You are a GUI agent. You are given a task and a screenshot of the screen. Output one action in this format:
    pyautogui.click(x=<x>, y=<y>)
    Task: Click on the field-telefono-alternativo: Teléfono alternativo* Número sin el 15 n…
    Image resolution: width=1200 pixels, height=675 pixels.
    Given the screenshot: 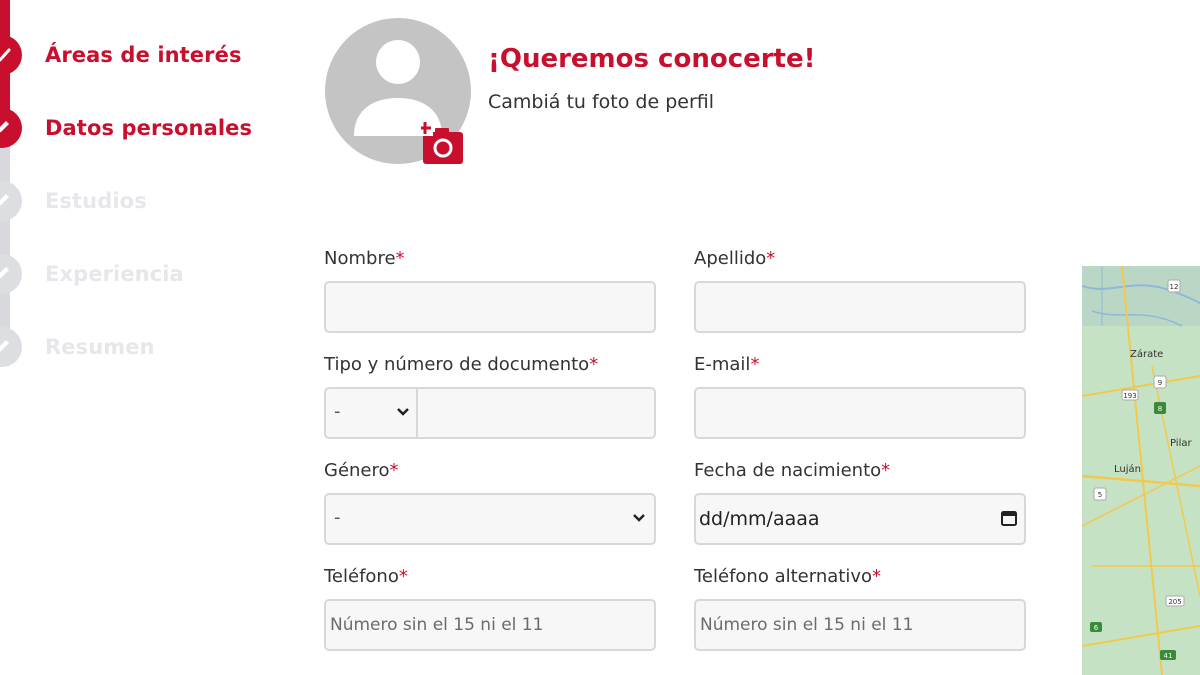 What is the action you would take?
    pyautogui.click(x=860, y=607)
    